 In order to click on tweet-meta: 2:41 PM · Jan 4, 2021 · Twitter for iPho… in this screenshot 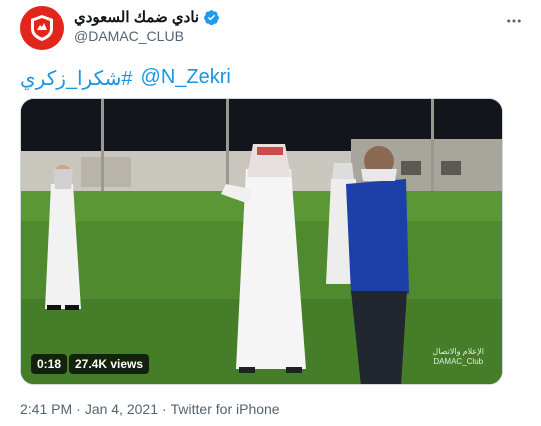, I will do `click(150, 409)`.